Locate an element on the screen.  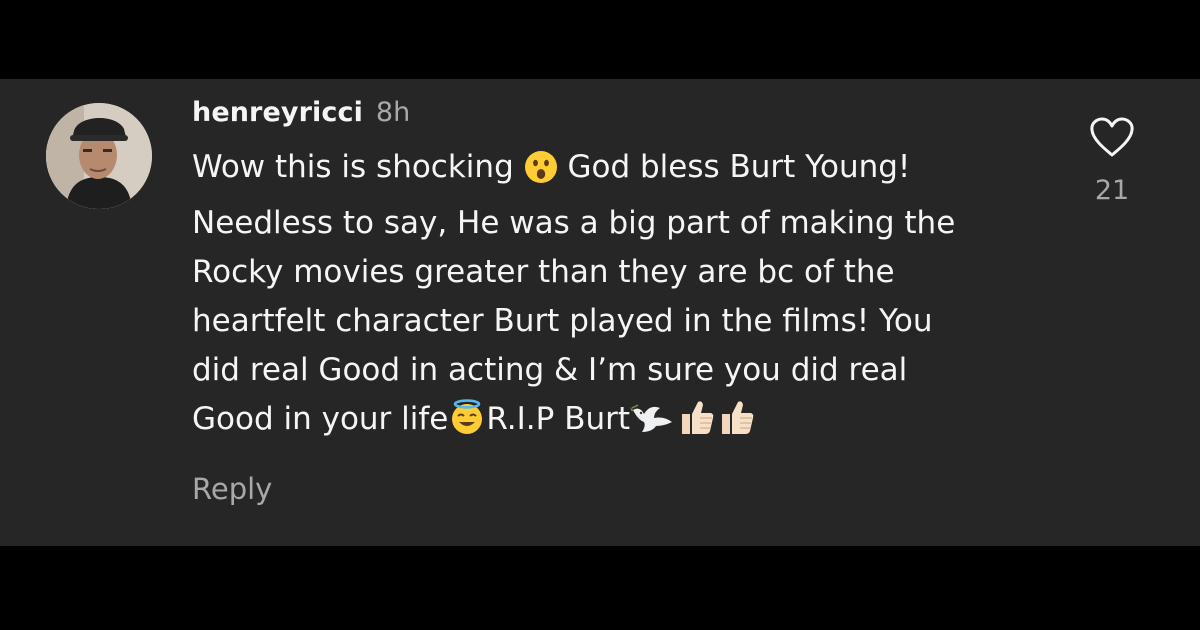
smiling-face-with-halo-emoji-icon is located at coordinates (467, 424).